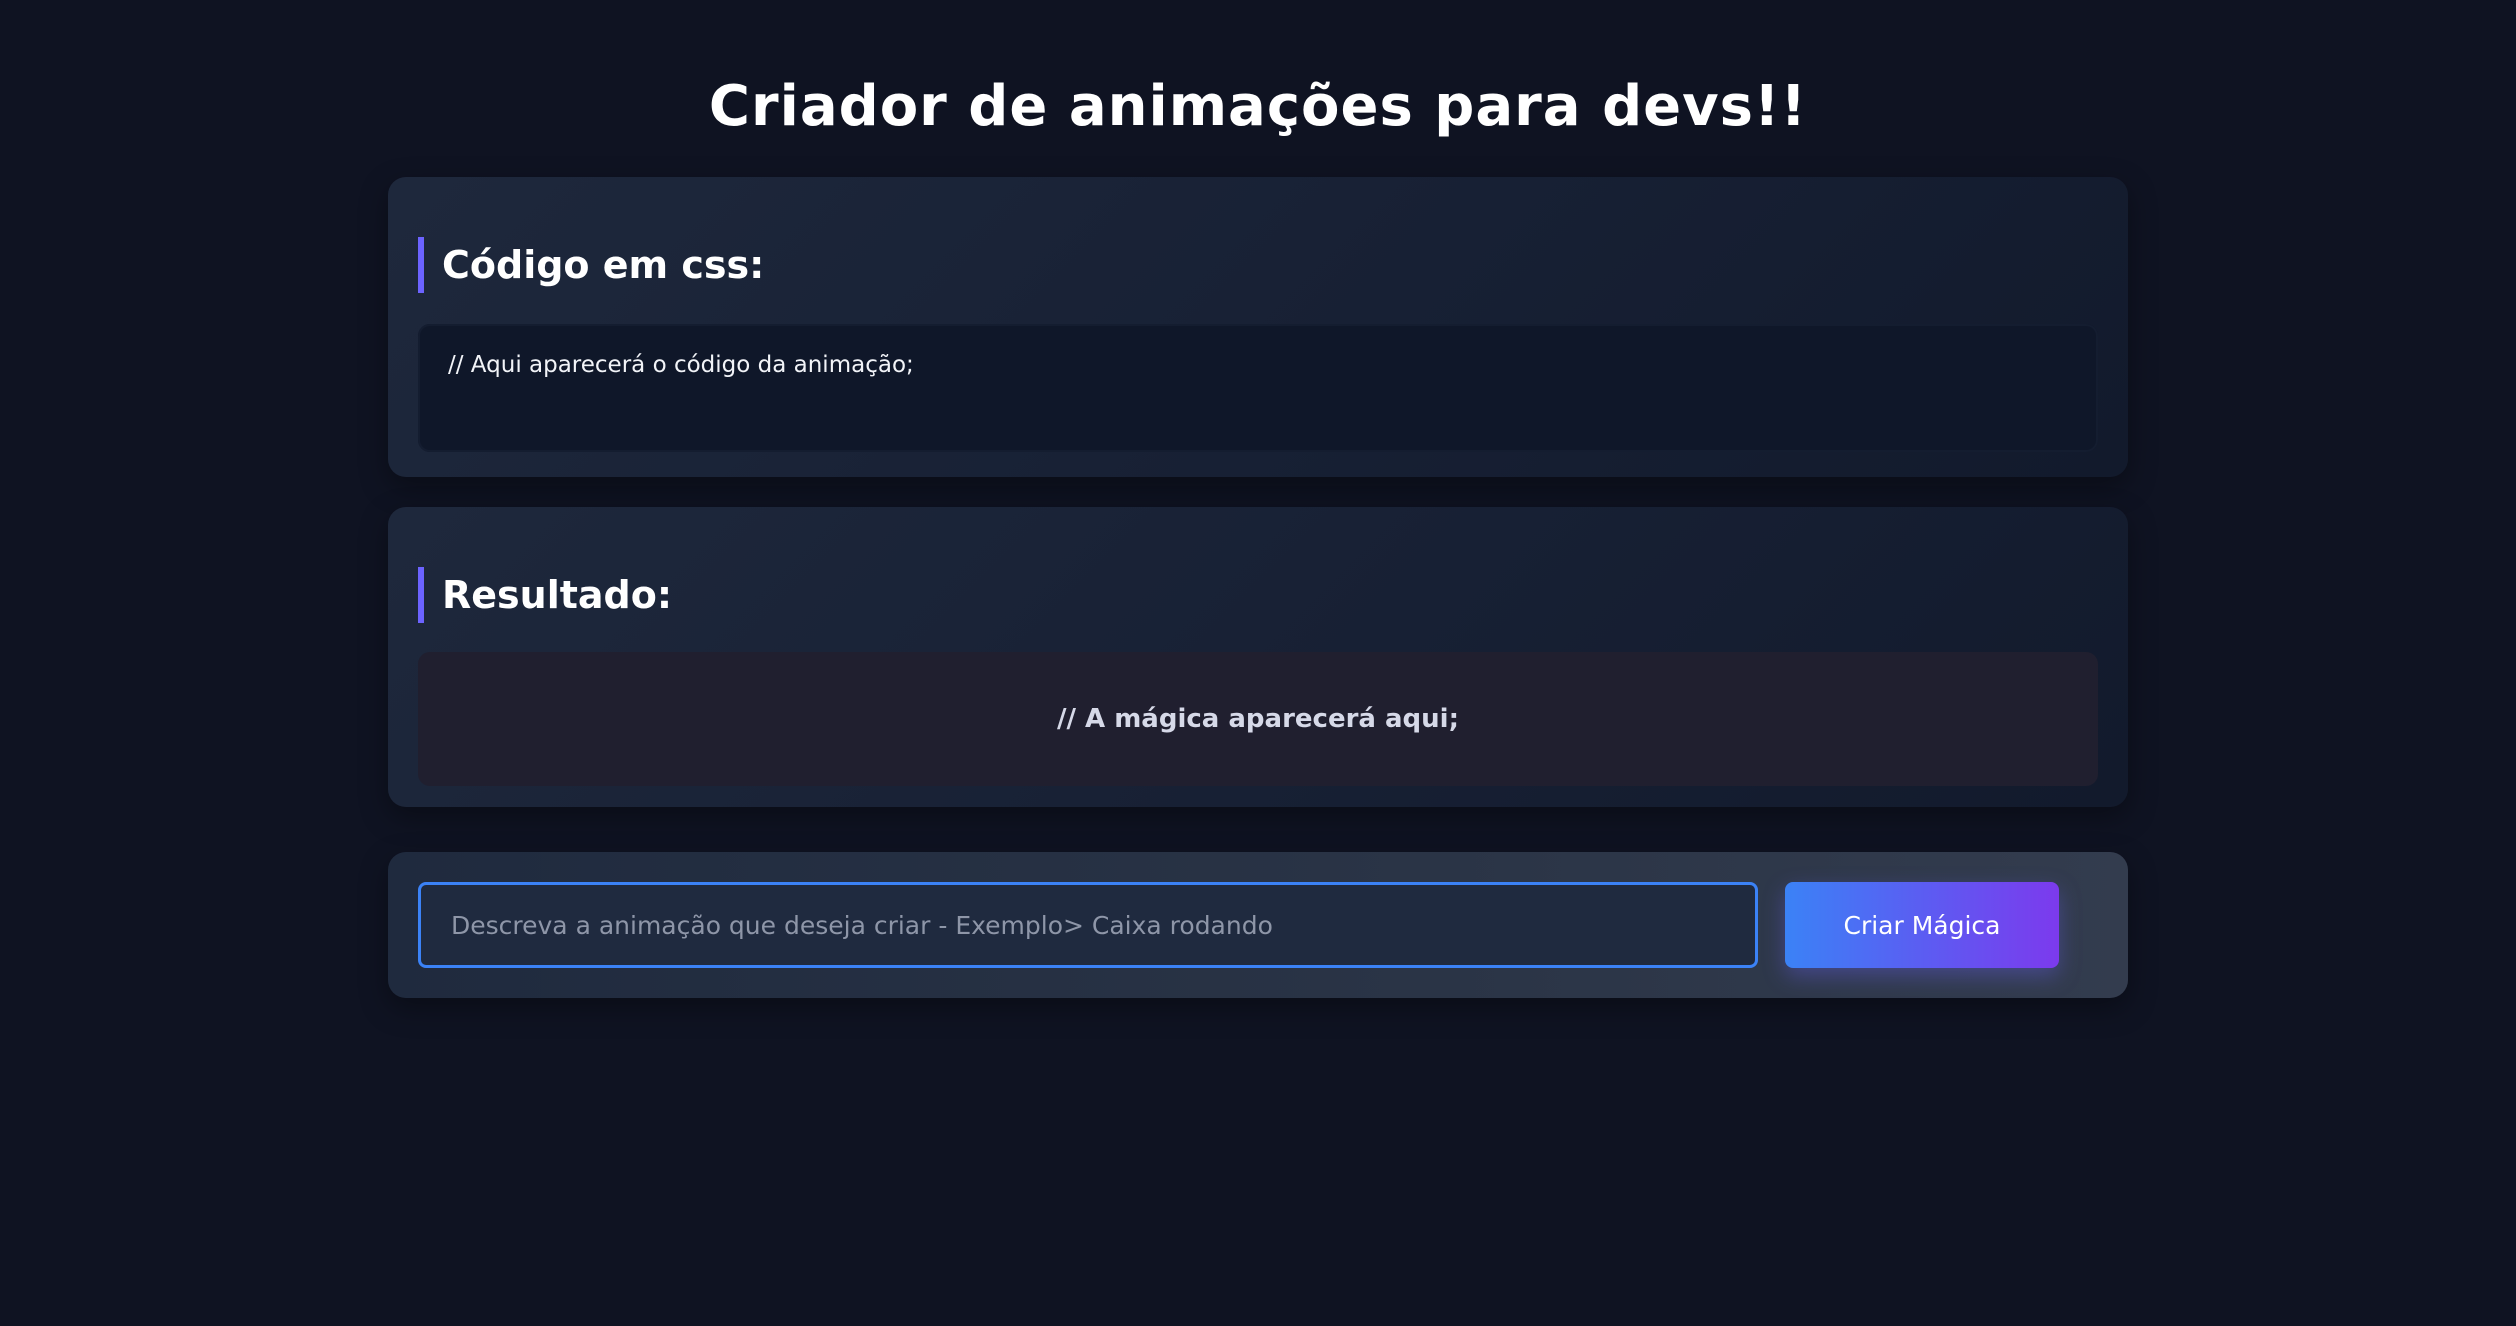  I want to click on code-output-box: // Aqui aparecerá o código da animação;, so click(1258, 388).